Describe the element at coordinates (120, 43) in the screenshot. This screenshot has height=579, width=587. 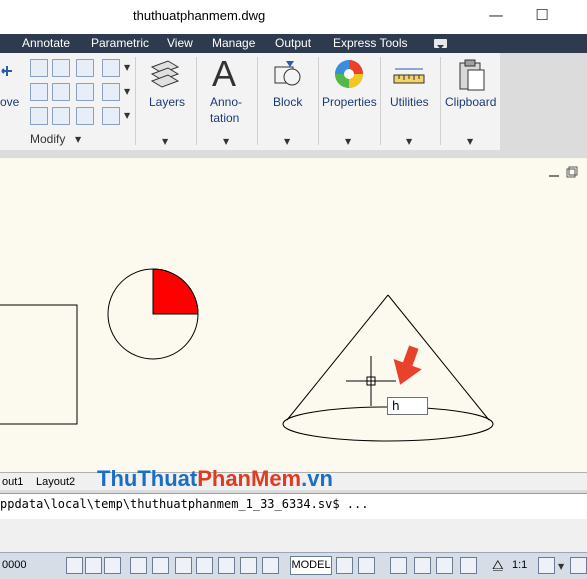
I see `tab-parametric: Parametric` at that location.